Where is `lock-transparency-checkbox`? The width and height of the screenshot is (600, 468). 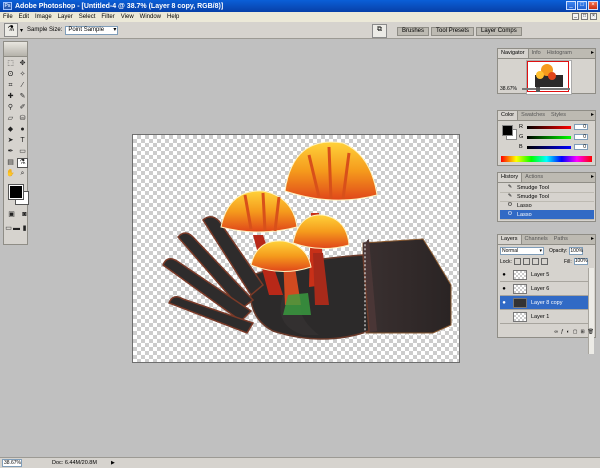 lock-transparency-checkbox is located at coordinates (517, 261).